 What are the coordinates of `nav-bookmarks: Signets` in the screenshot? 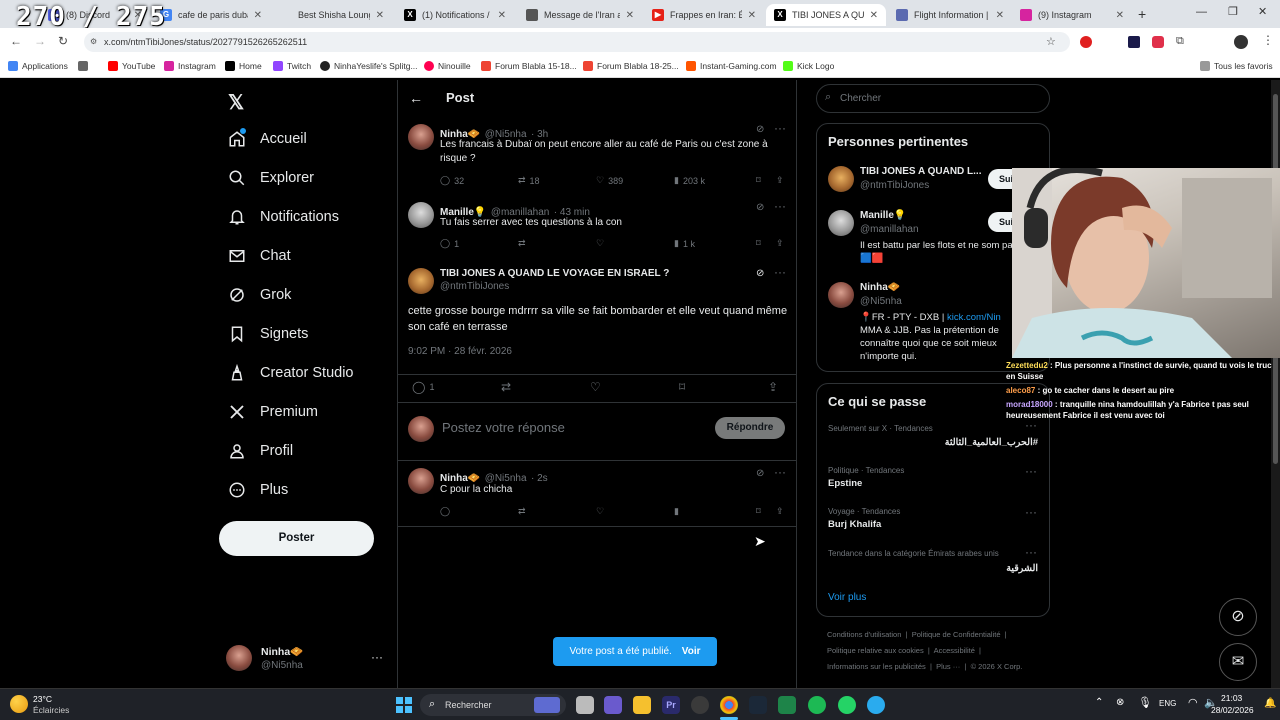 It's located at (268, 334).